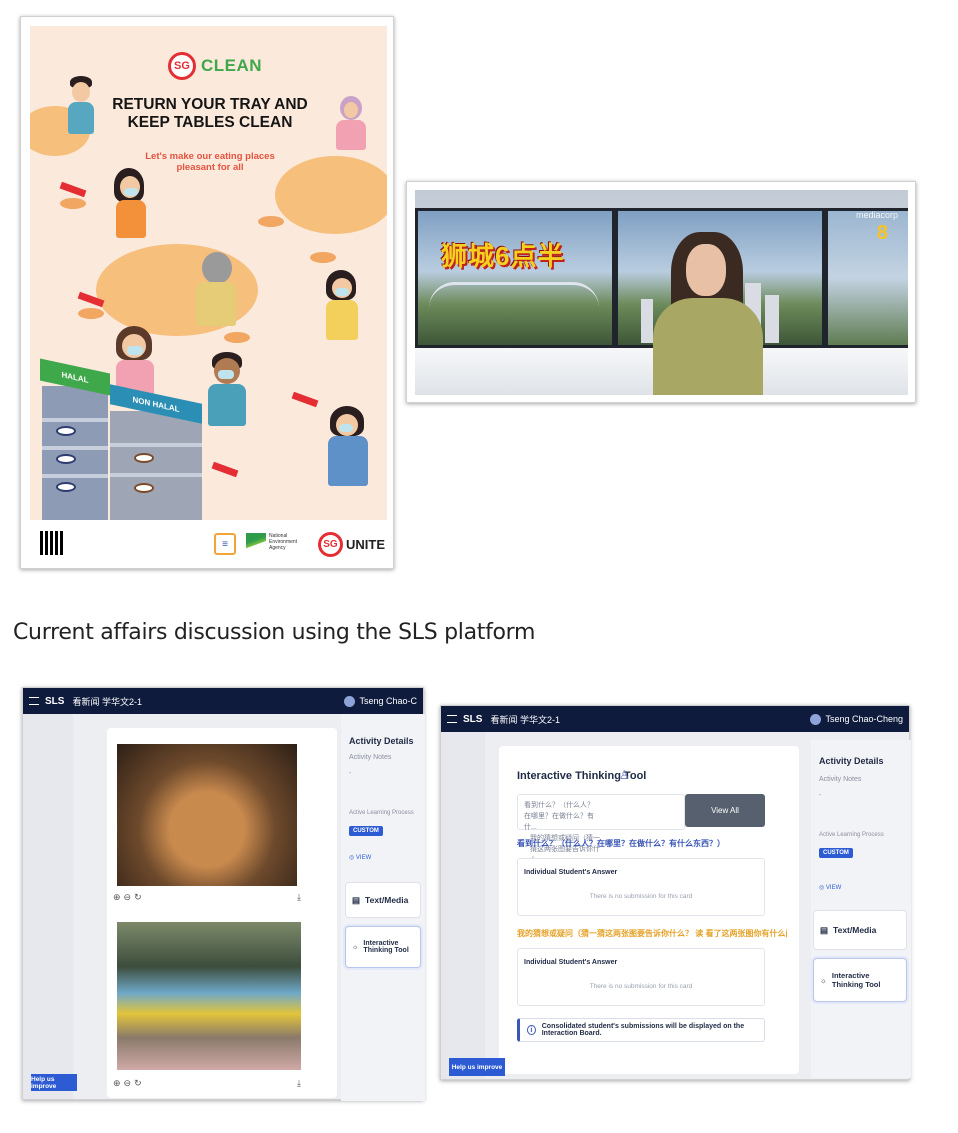 This screenshot has width=958, height=1133. Describe the element at coordinates (210, 113) in the screenshot. I see `poster-title: RETURN YOUR TRAY AND KEEP TABLES CLEAN` at that location.